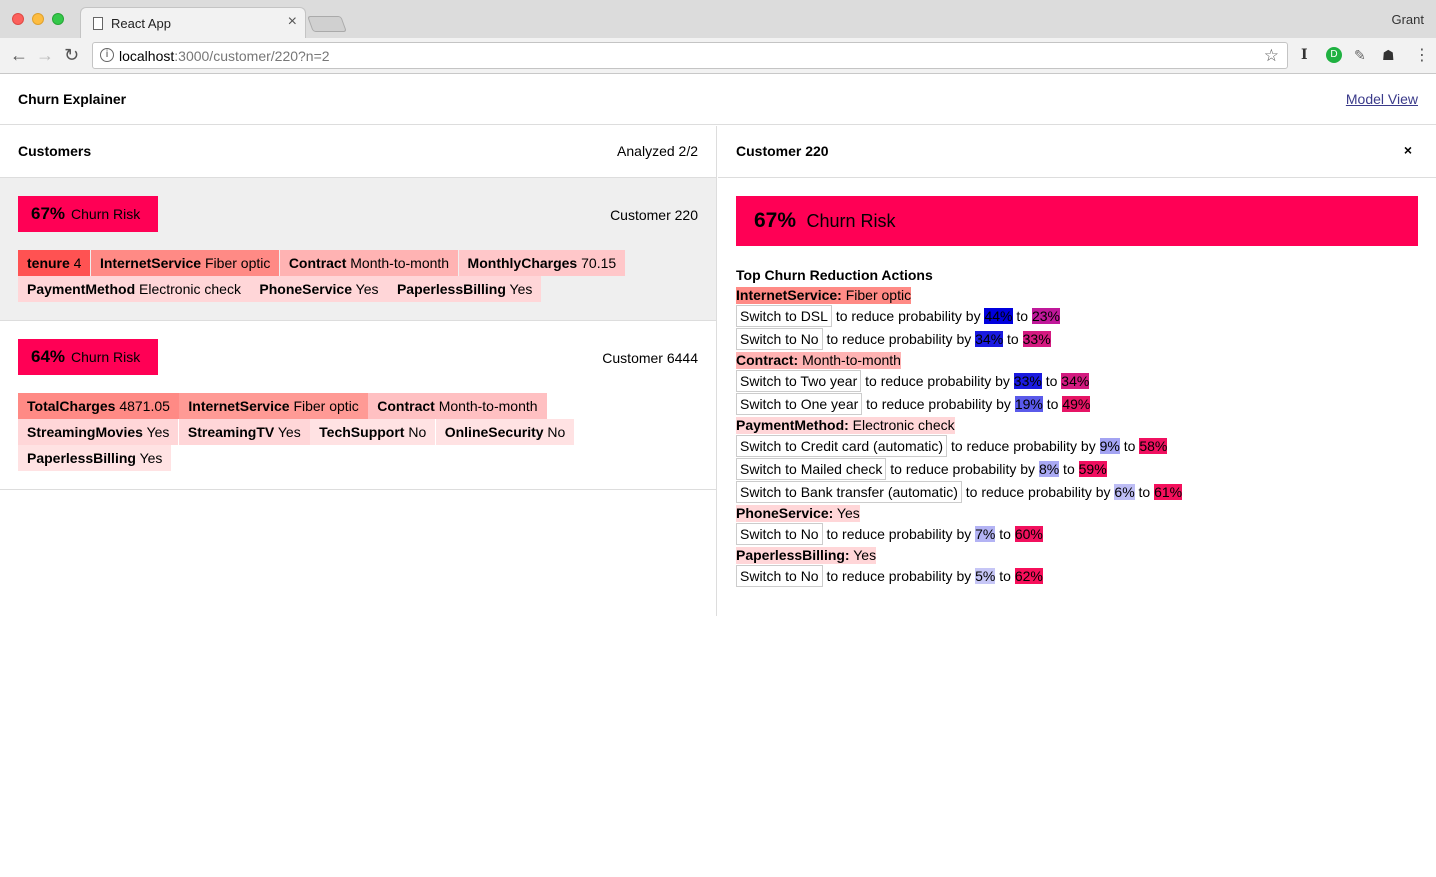 The width and height of the screenshot is (1436, 877). I want to click on feature-name: MonthlyCharges, so click(522, 263).